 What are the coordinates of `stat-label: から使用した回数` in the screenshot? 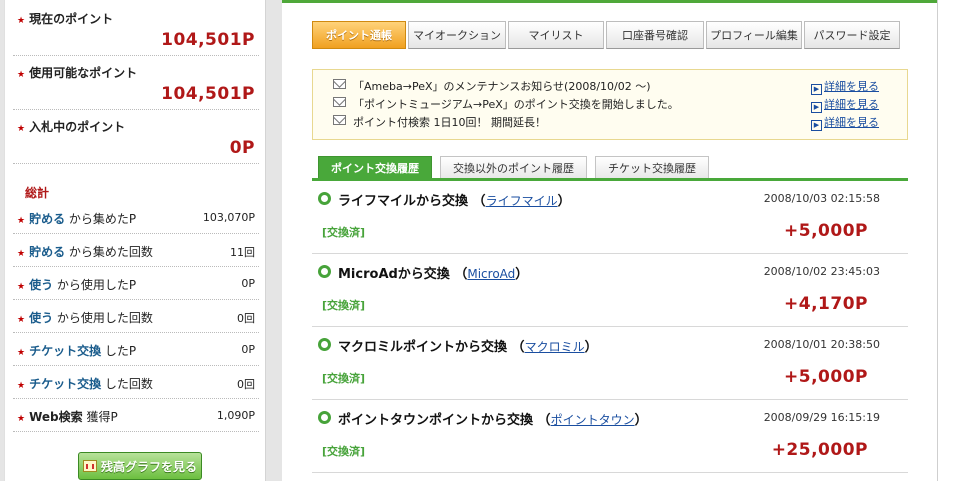 It's located at (103, 318).